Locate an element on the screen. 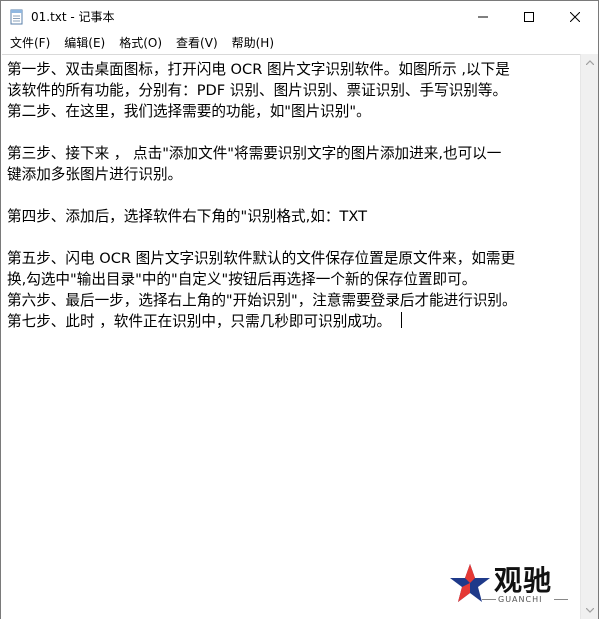 The width and height of the screenshot is (600, 619). text-caret is located at coordinates (402, 320).